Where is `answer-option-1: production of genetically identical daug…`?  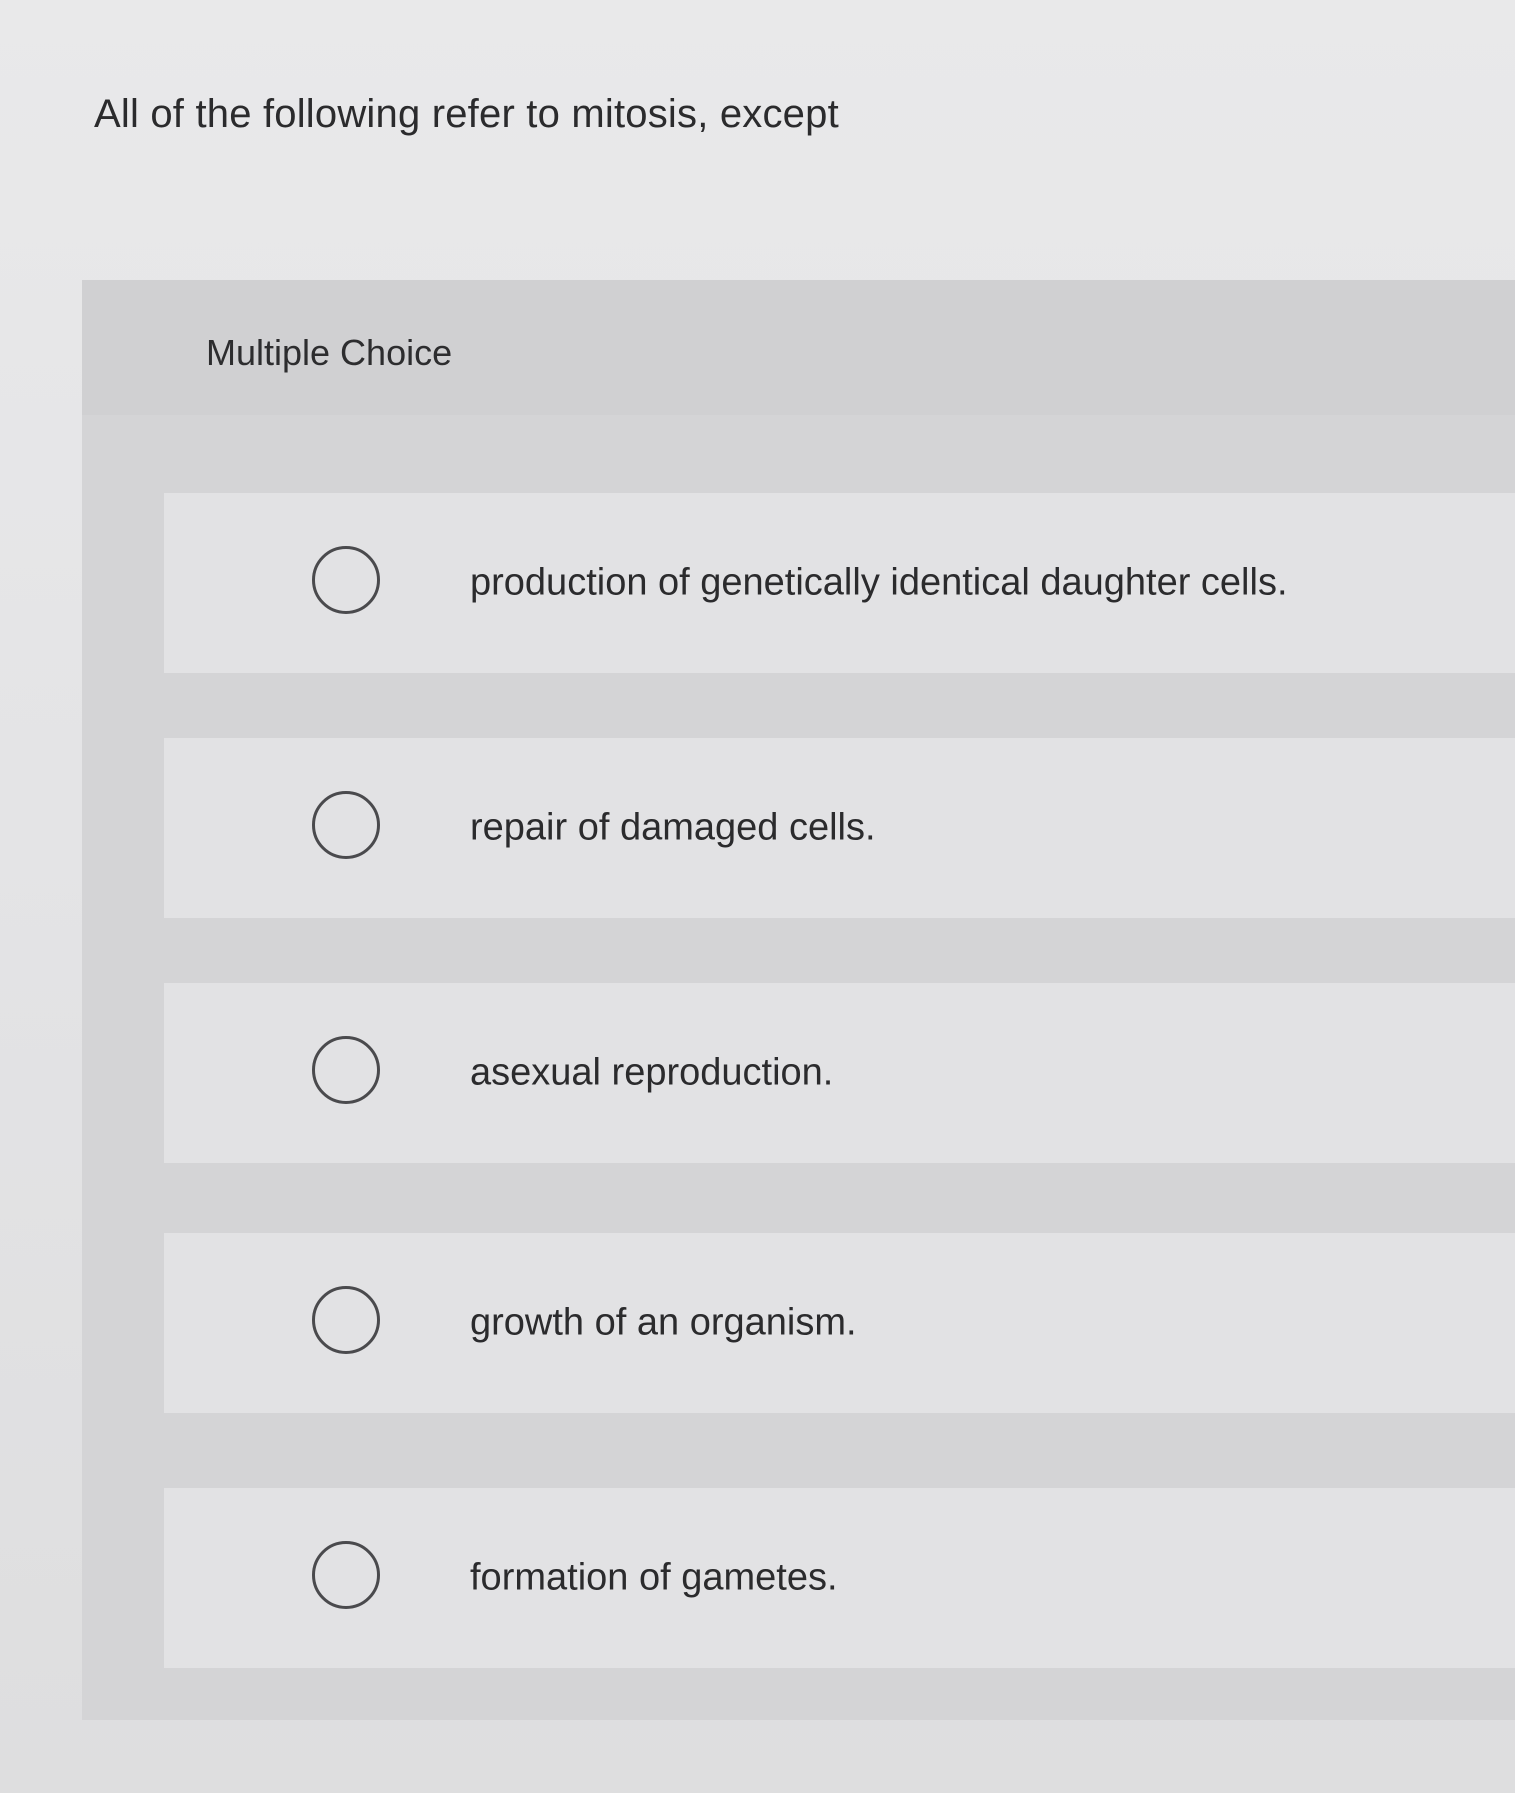
answer-option-1: production of genetically identical daug… is located at coordinates (839, 583).